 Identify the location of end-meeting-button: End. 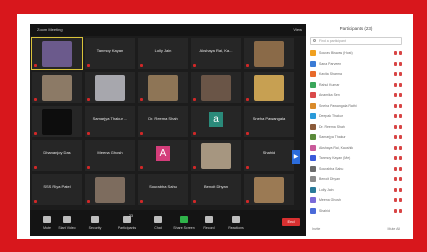
(291, 222).